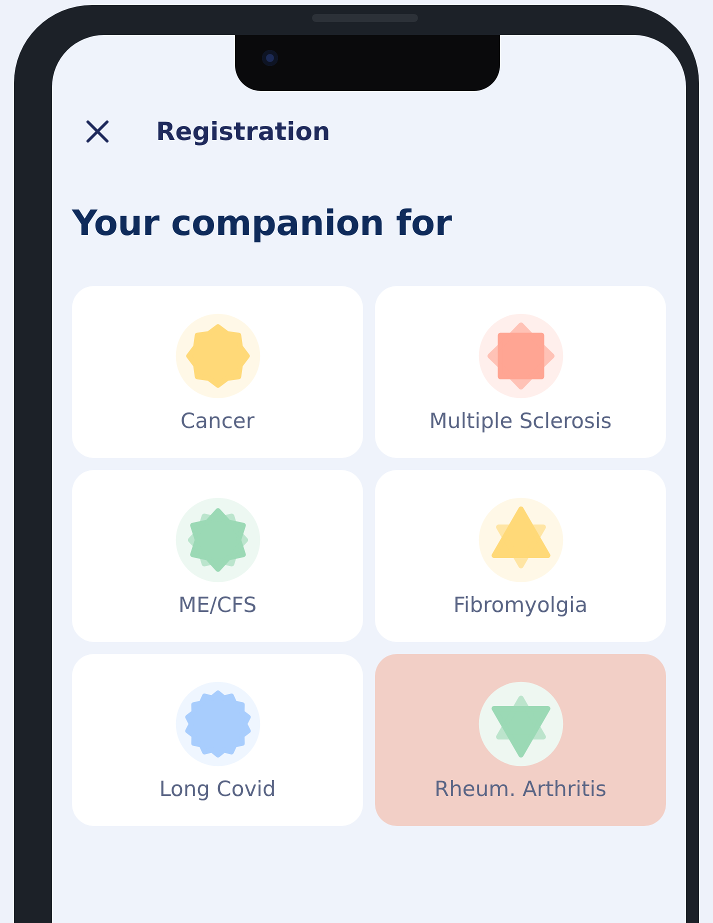 Image resolution: width=713 pixels, height=923 pixels. I want to click on condition-card: Multiple Sclerosis, so click(520, 372).